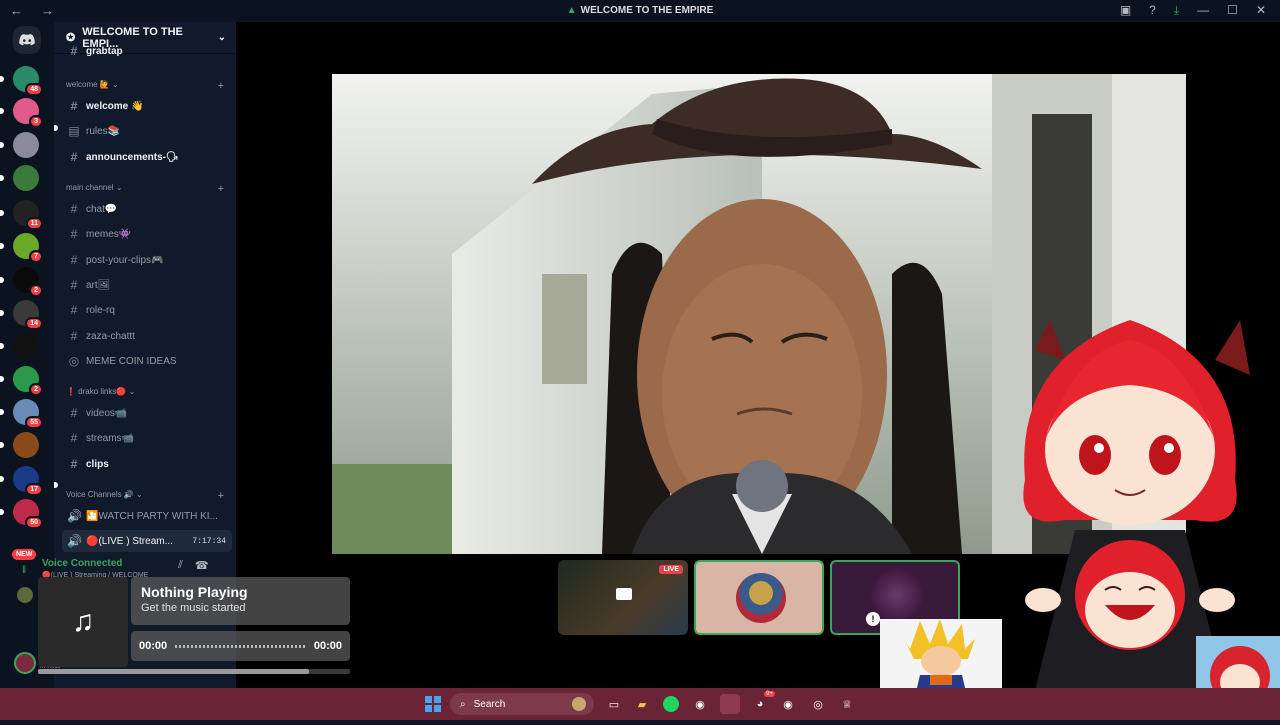 The width and height of the screenshot is (1280, 725). Describe the element at coordinates (71, 38) in the screenshot. I see `server-badge-icon: ✪` at that location.